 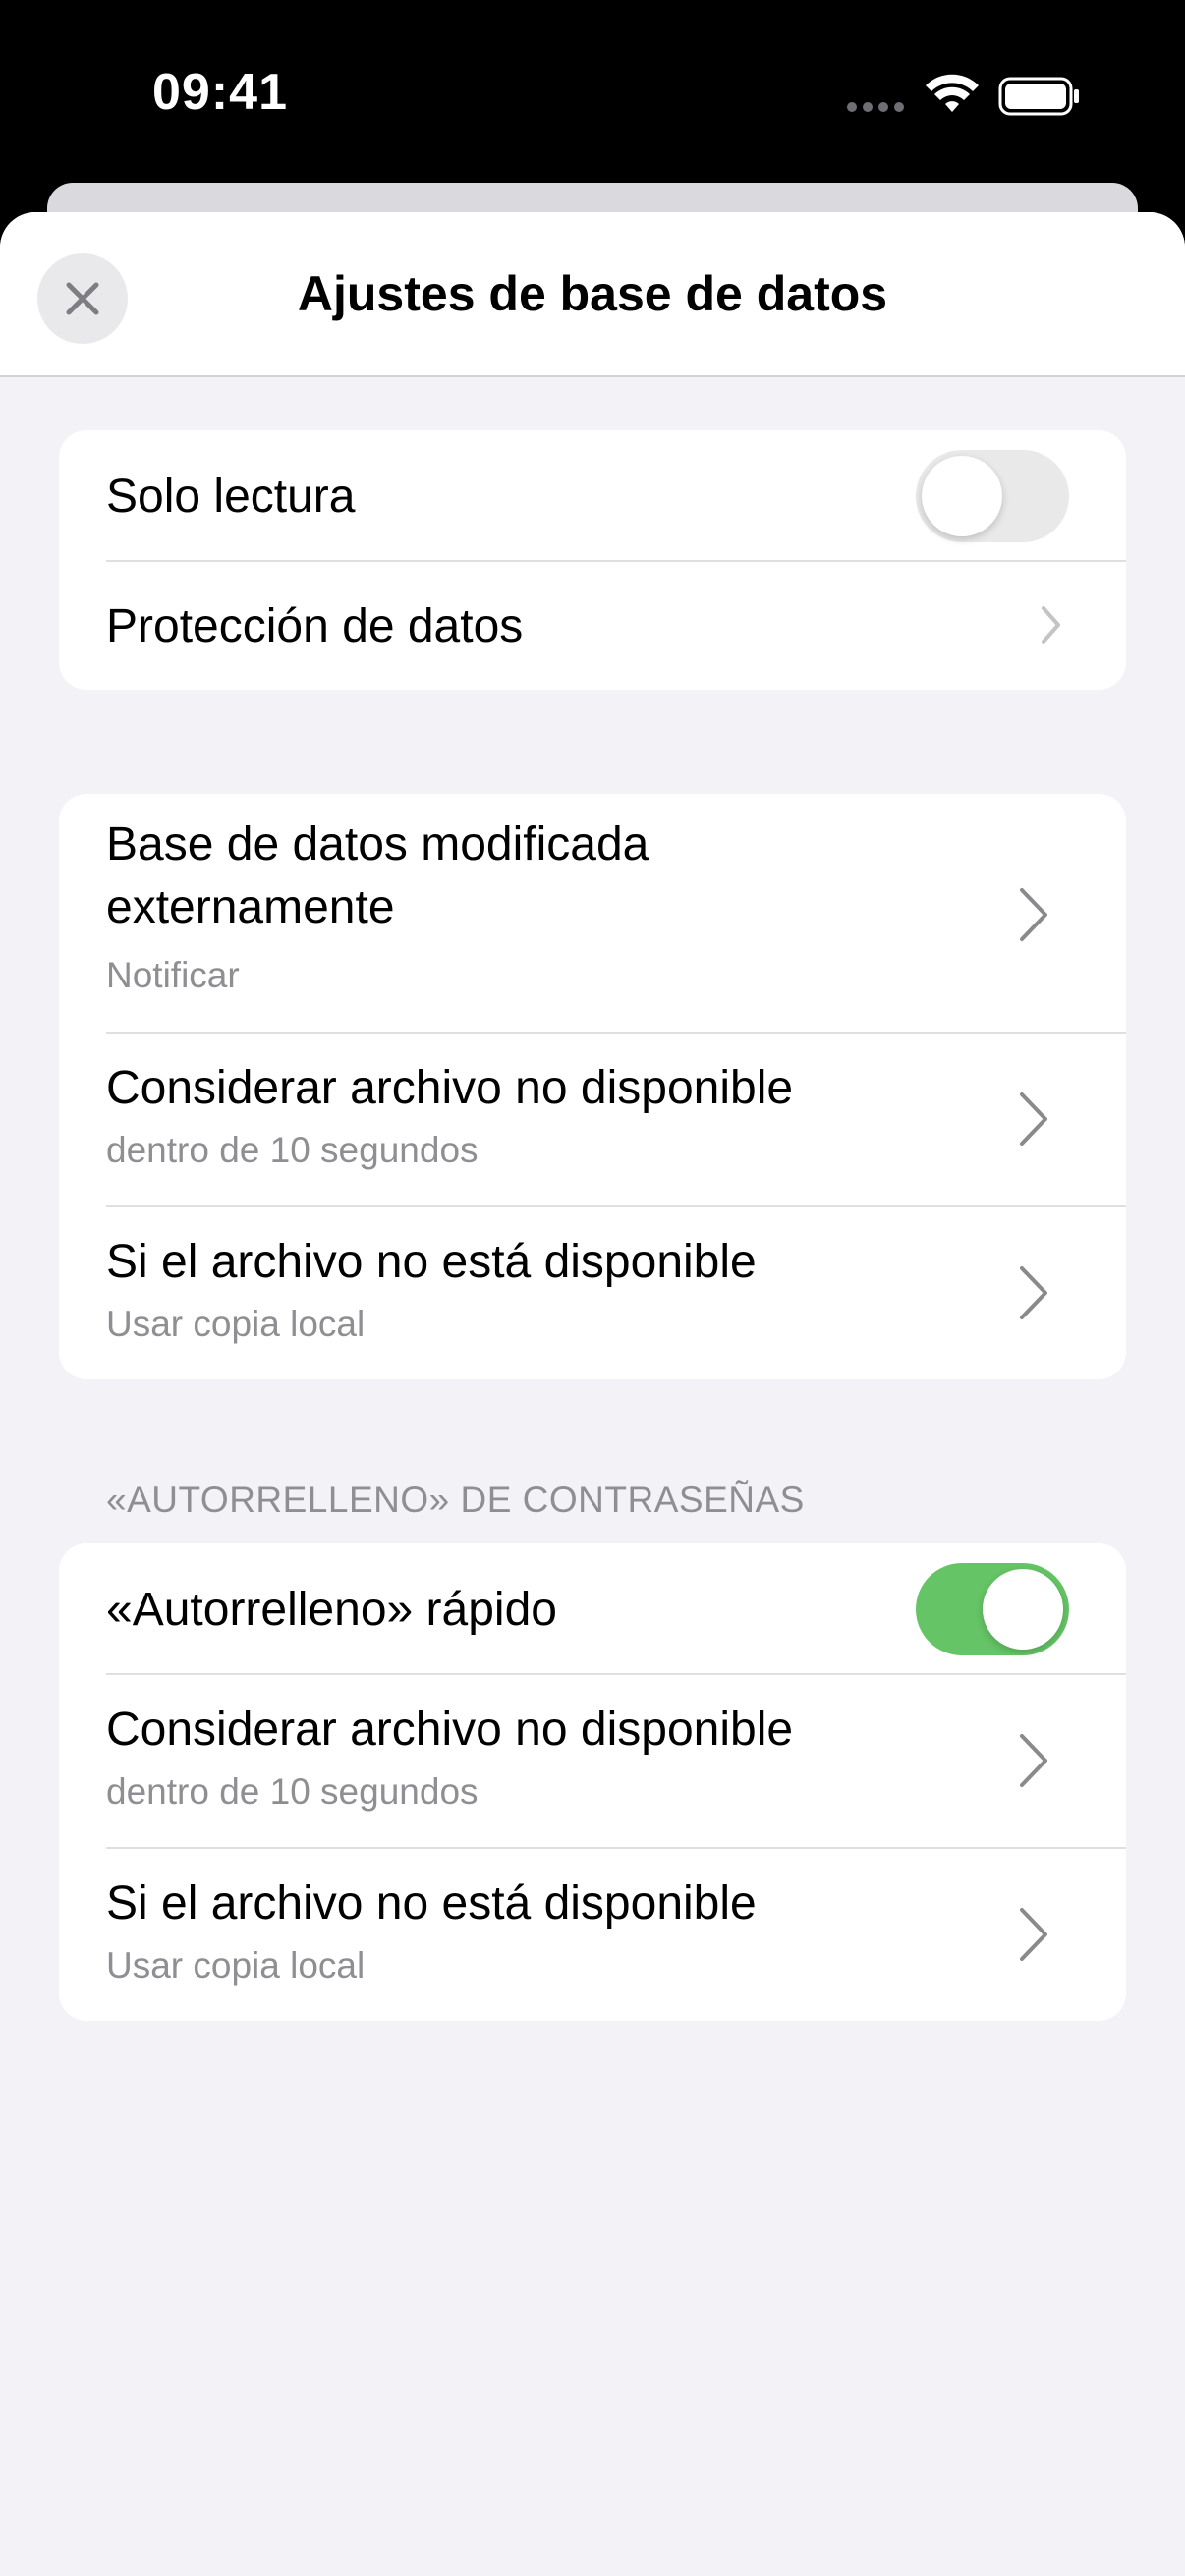 What do you see at coordinates (432, 1903) in the screenshot?
I see `autofill-unavailable-action-label: Si el archivo no está disponible` at bounding box center [432, 1903].